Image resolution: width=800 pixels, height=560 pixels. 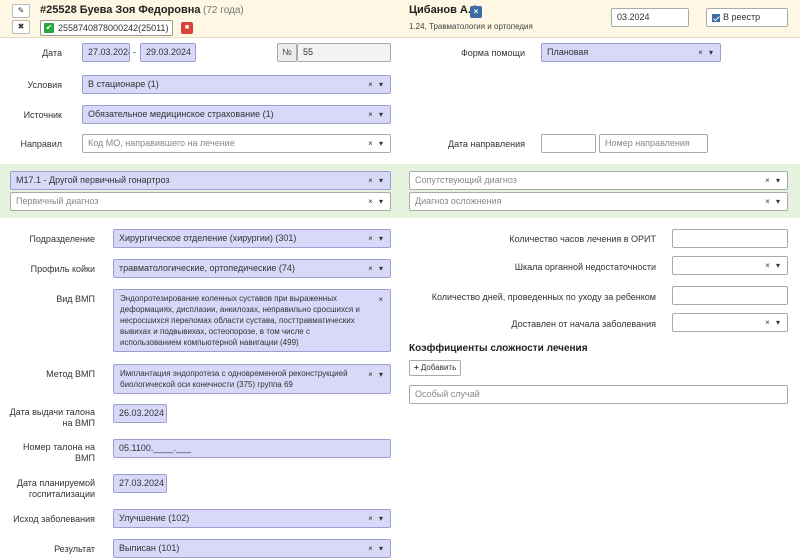 What do you see at coordinates (62, 269) in the screenshot?
I see `bed-profile-label: Профиль койки` at bounding box center [62, 269].